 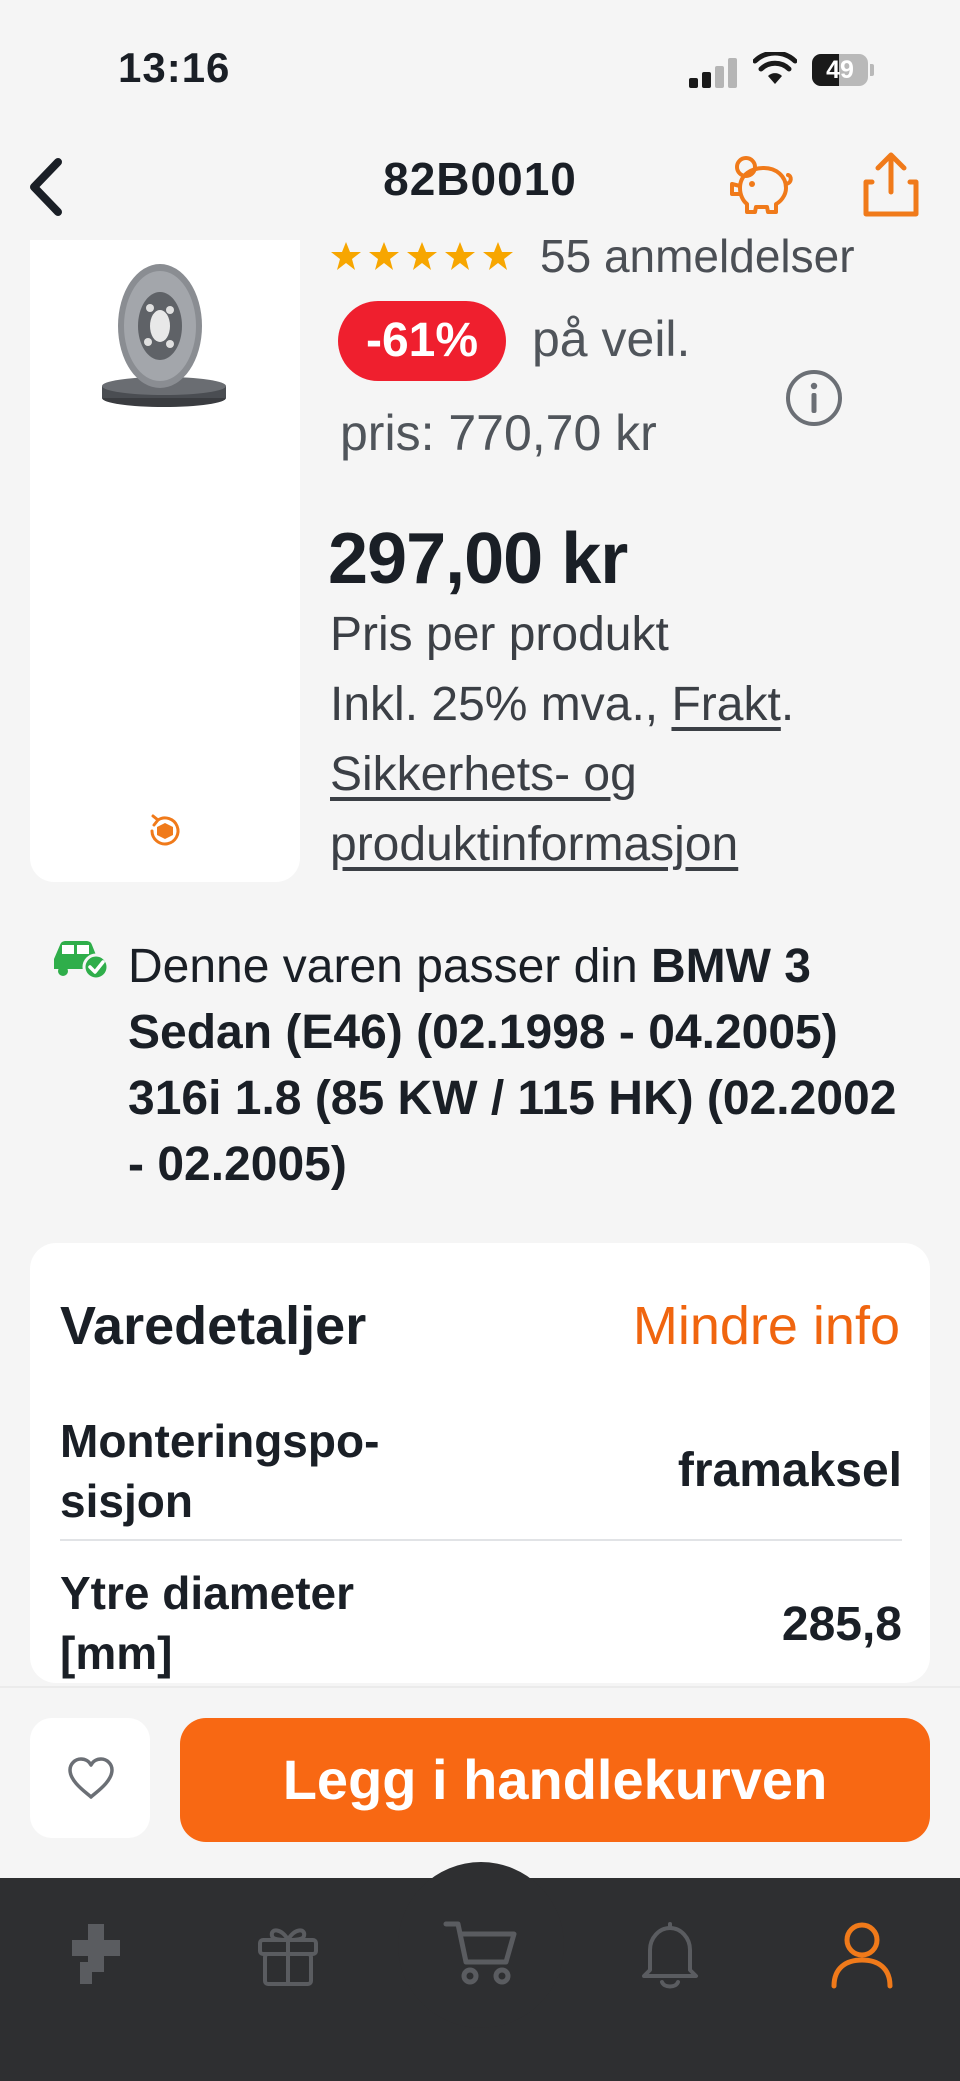 I want to click on brake-disc-image, so click(x=164, y=335).